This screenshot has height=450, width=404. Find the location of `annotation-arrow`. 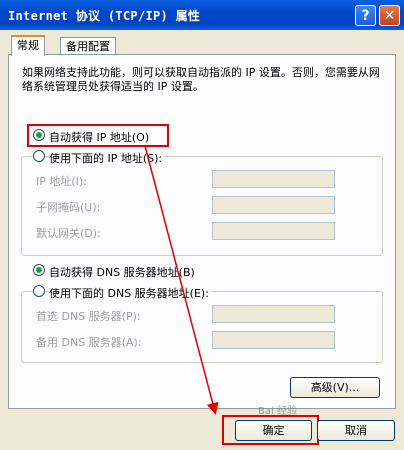

annotation-arrow is located at coordinates (181, 280).